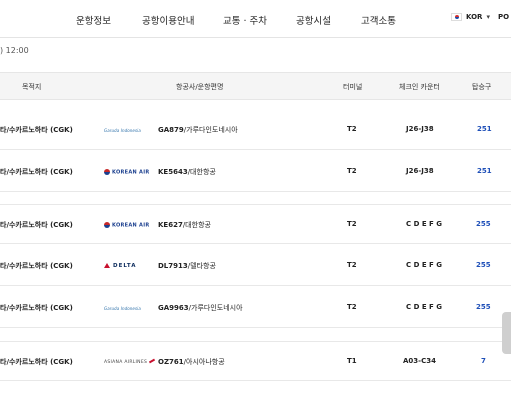  I want to click on nav-item-airport-guide: 공항이용안내, so click(168, 20).